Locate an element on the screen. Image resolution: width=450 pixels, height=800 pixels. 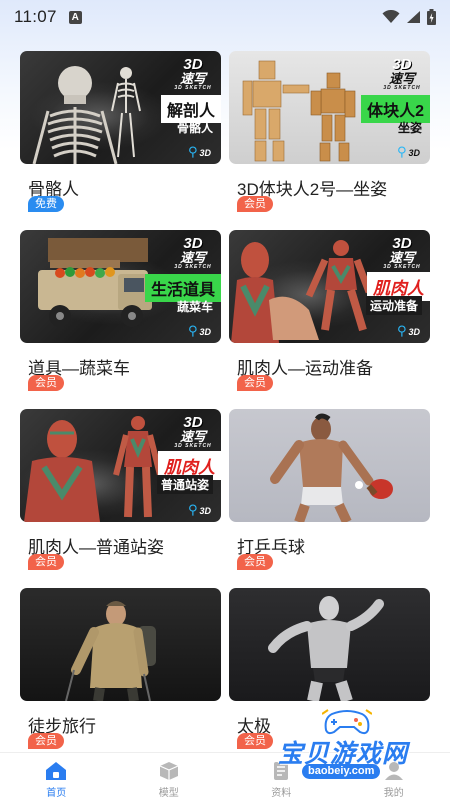
home-icon is located at coordinates (56, 771).